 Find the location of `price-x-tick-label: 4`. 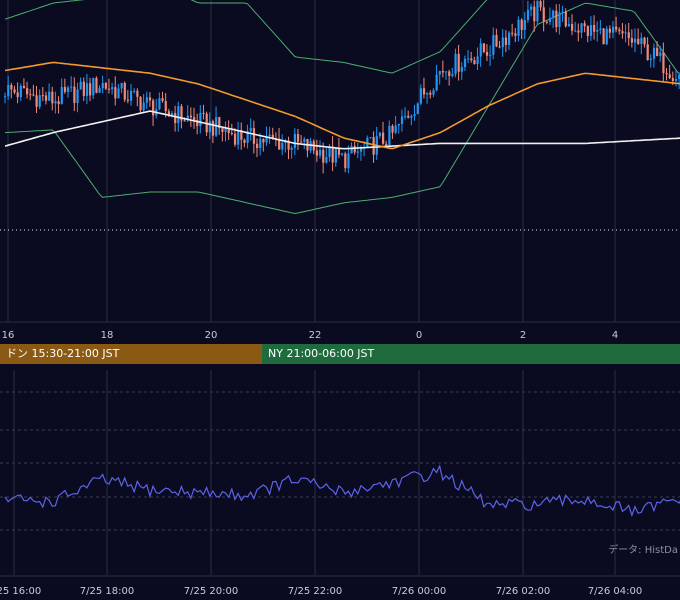

price-x-tick-label: 4 is located at coordinates (615, 335).